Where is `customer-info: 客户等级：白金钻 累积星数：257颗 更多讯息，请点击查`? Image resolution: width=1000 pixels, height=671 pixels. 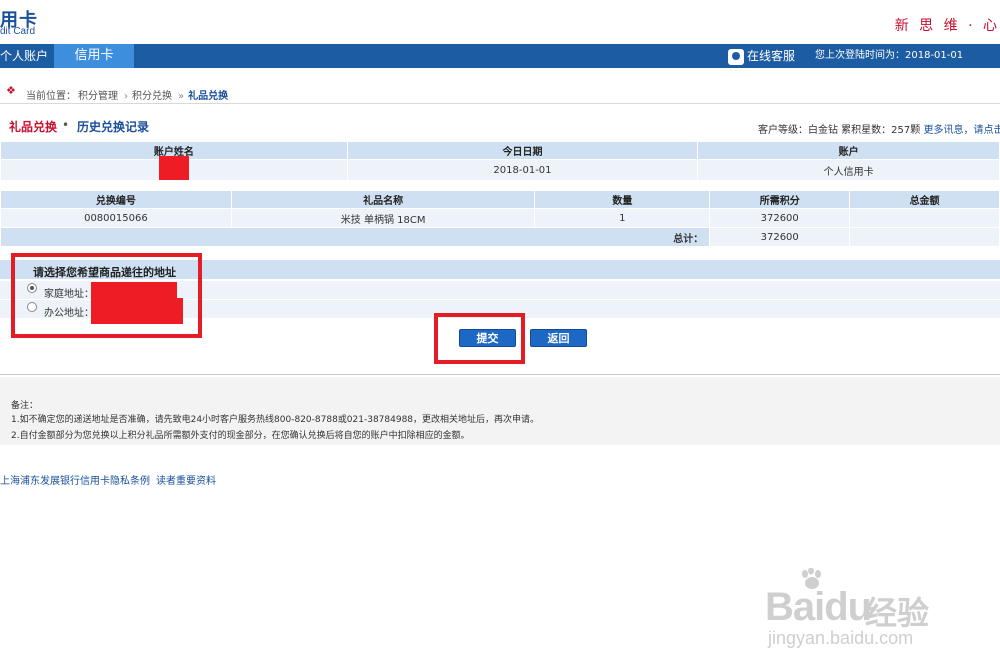 customer-info: 客户等级：白金钻 累积星数：257颗 更多讯息，请点击查 is located at coordinates (879, 128).